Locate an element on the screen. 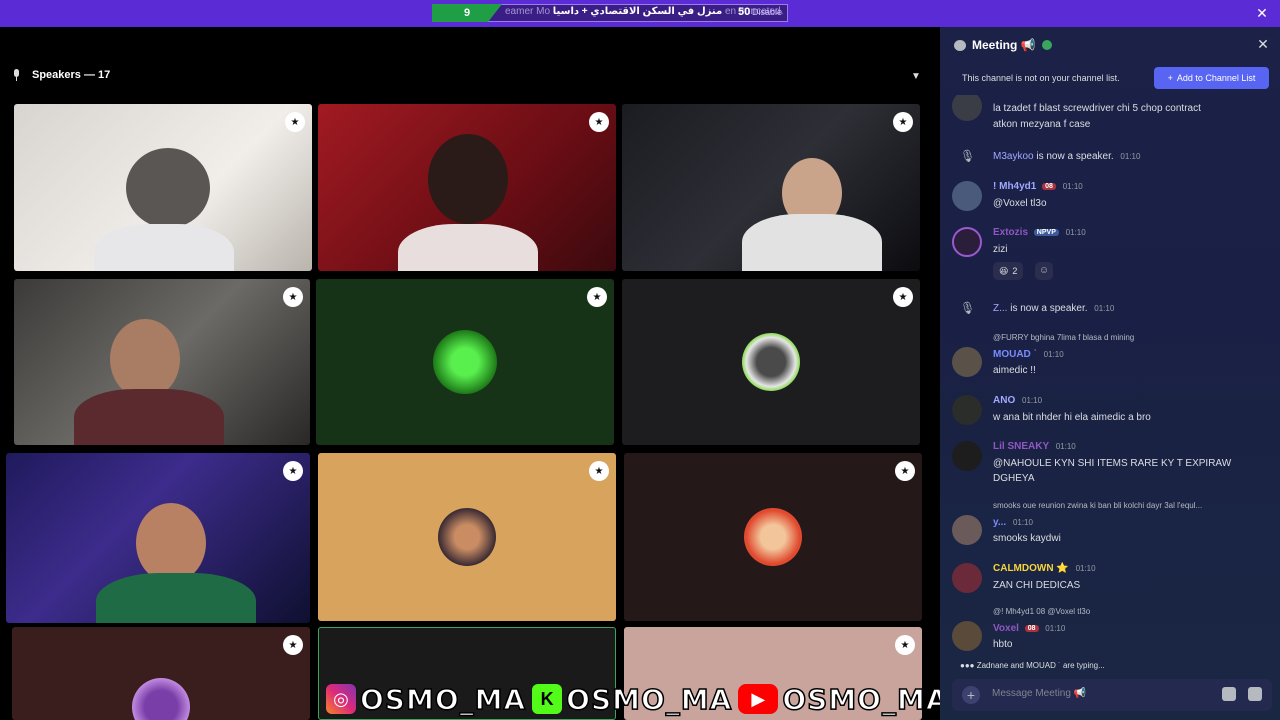  username-text: Voxel is located at coordinates (1006, 628).